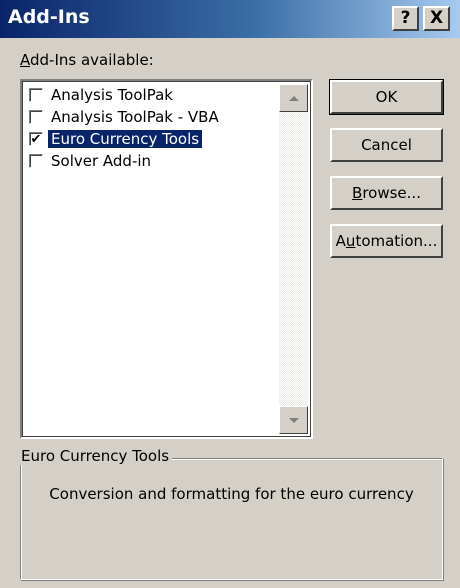 Image resolution: width=460 pixels, height=588 pixels. I want to click on checkbox-euro-currency-tools: ✔, so click(36, 139).